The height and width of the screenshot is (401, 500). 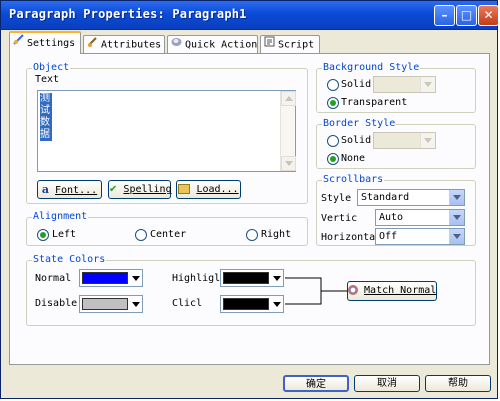 I want to click on window-title: Paragraph Properties: Paragraph1, so click(x=128, y=14).